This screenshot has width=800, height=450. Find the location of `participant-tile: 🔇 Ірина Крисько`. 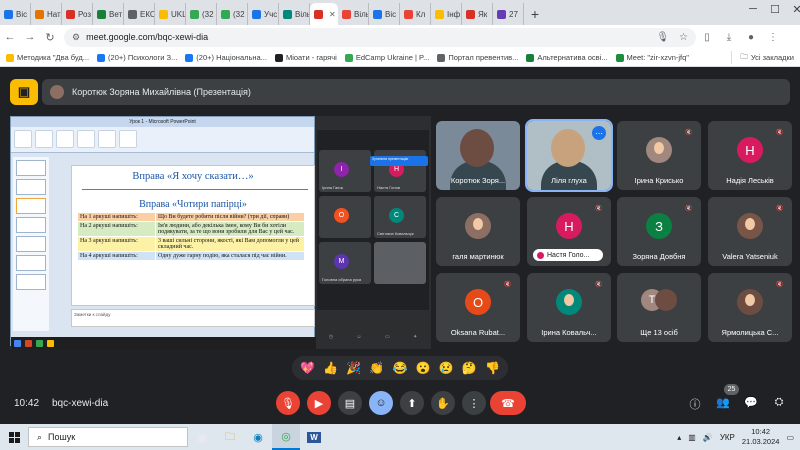

participant-tile: 🔇 Ірина Крисько is located at coordinates (659, 155).